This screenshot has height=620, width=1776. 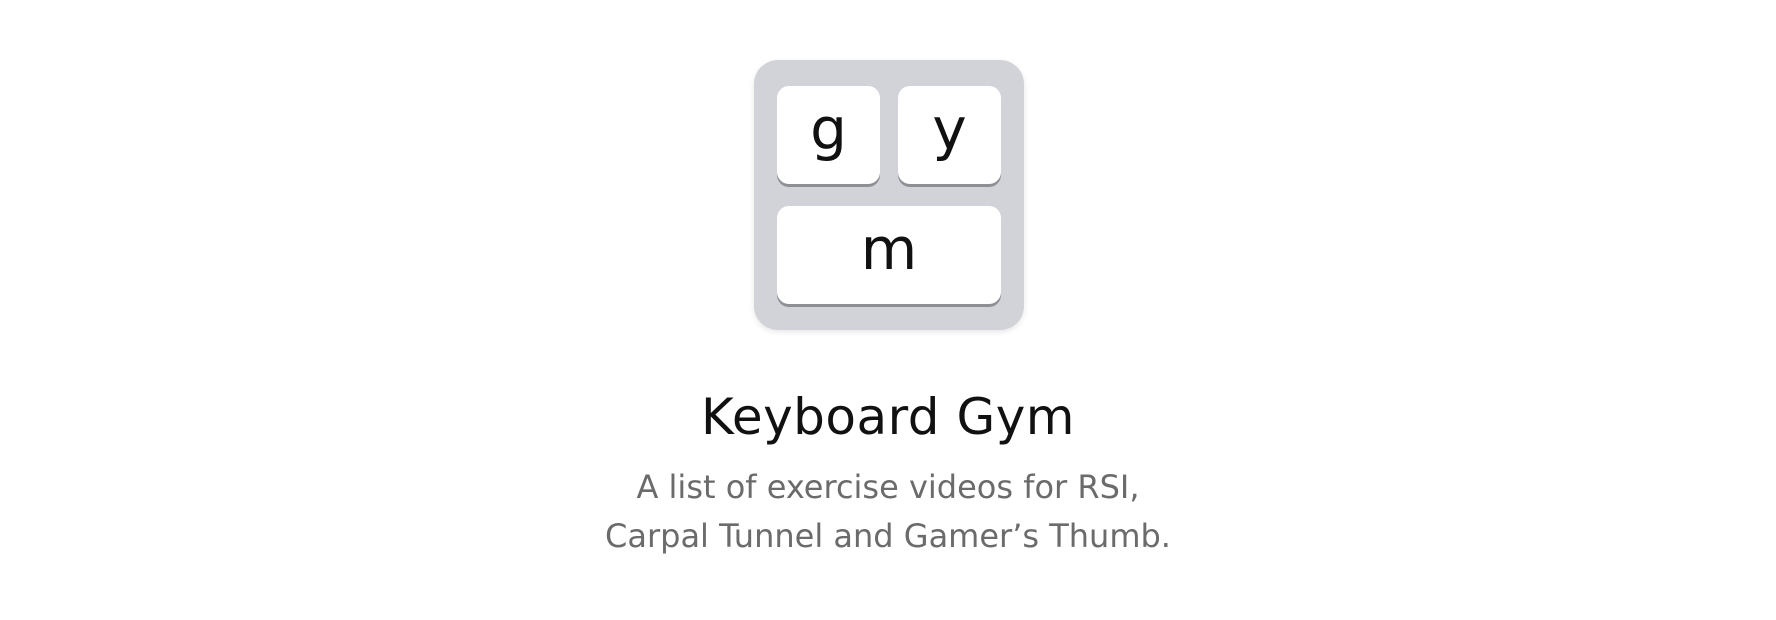 I want to click on app-icon: g y m, so click(x=889, y=195).